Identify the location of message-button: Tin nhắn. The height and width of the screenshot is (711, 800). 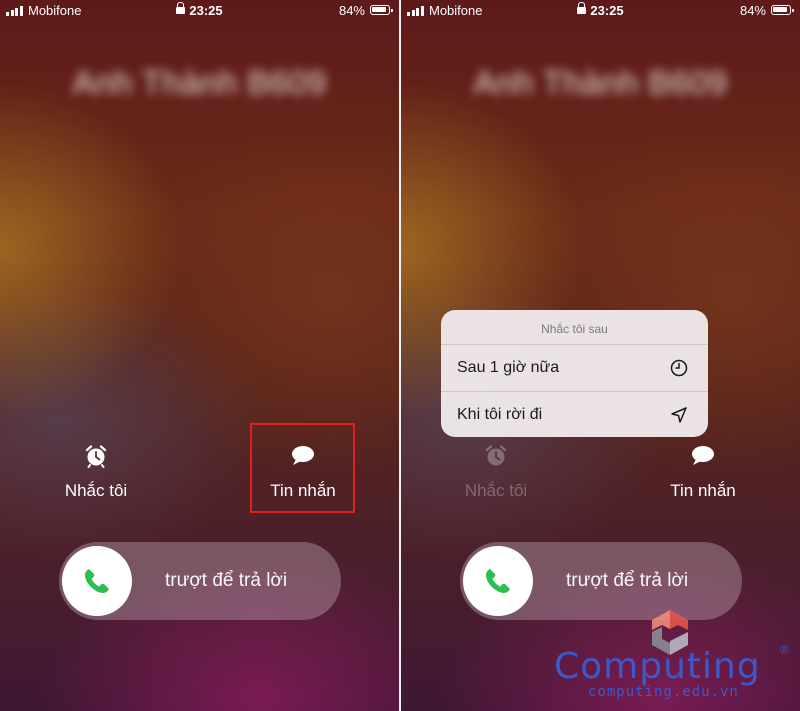
(703, 472).